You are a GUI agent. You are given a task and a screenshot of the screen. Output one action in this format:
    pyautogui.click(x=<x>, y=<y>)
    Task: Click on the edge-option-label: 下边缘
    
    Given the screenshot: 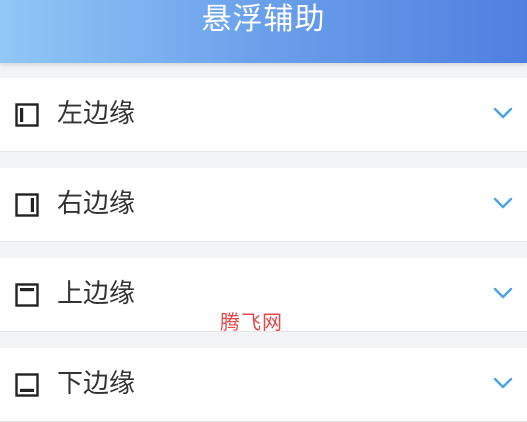 What is the action you would take?
    pyautogui.click(x=96, y=384)
    